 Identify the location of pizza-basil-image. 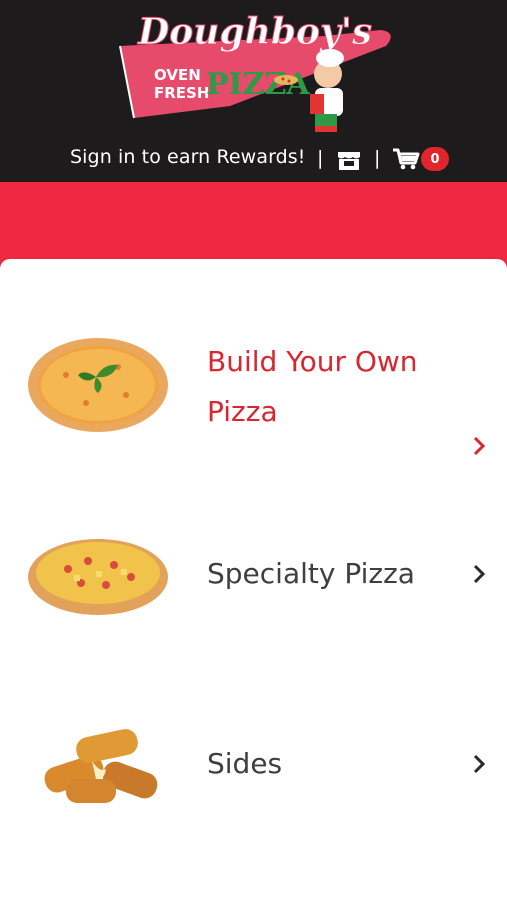
(98, 385).